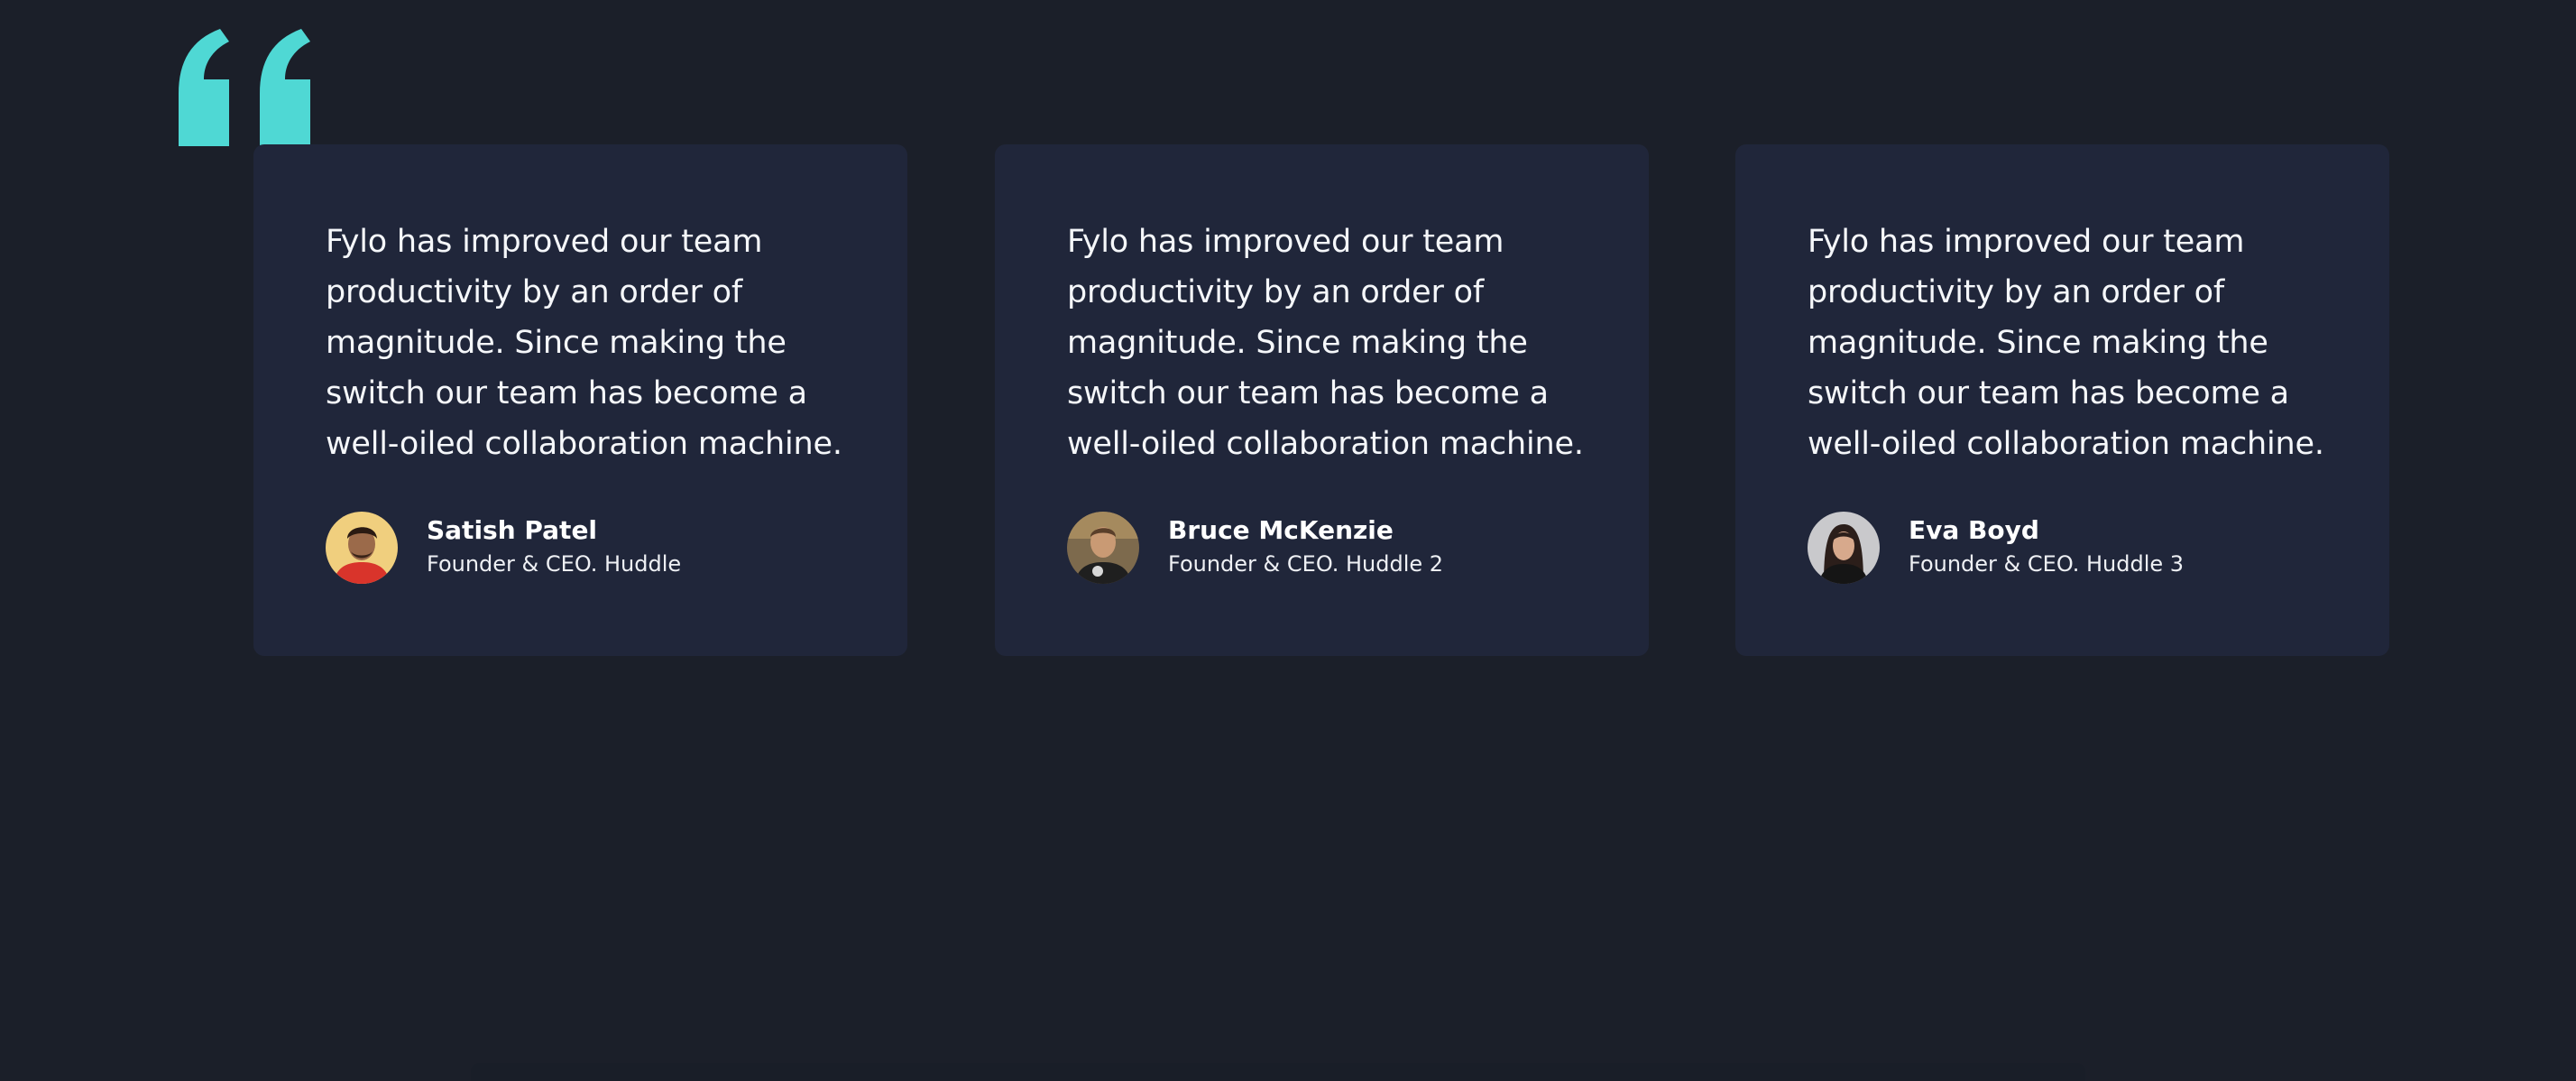  I want to click on author-title: Founder & CEO. Huddle 2, so click(1306, 564).